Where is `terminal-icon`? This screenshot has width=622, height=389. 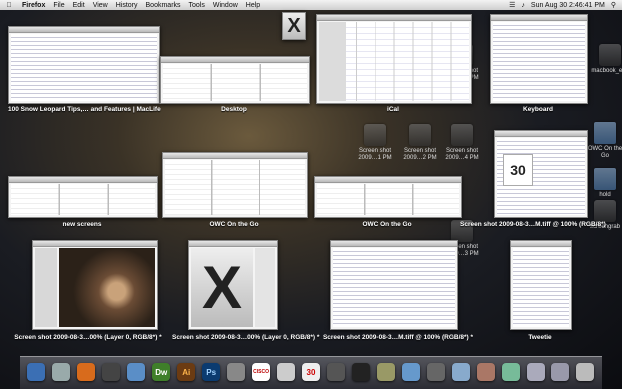
terminal-icon is located at coordinates (360, 372).